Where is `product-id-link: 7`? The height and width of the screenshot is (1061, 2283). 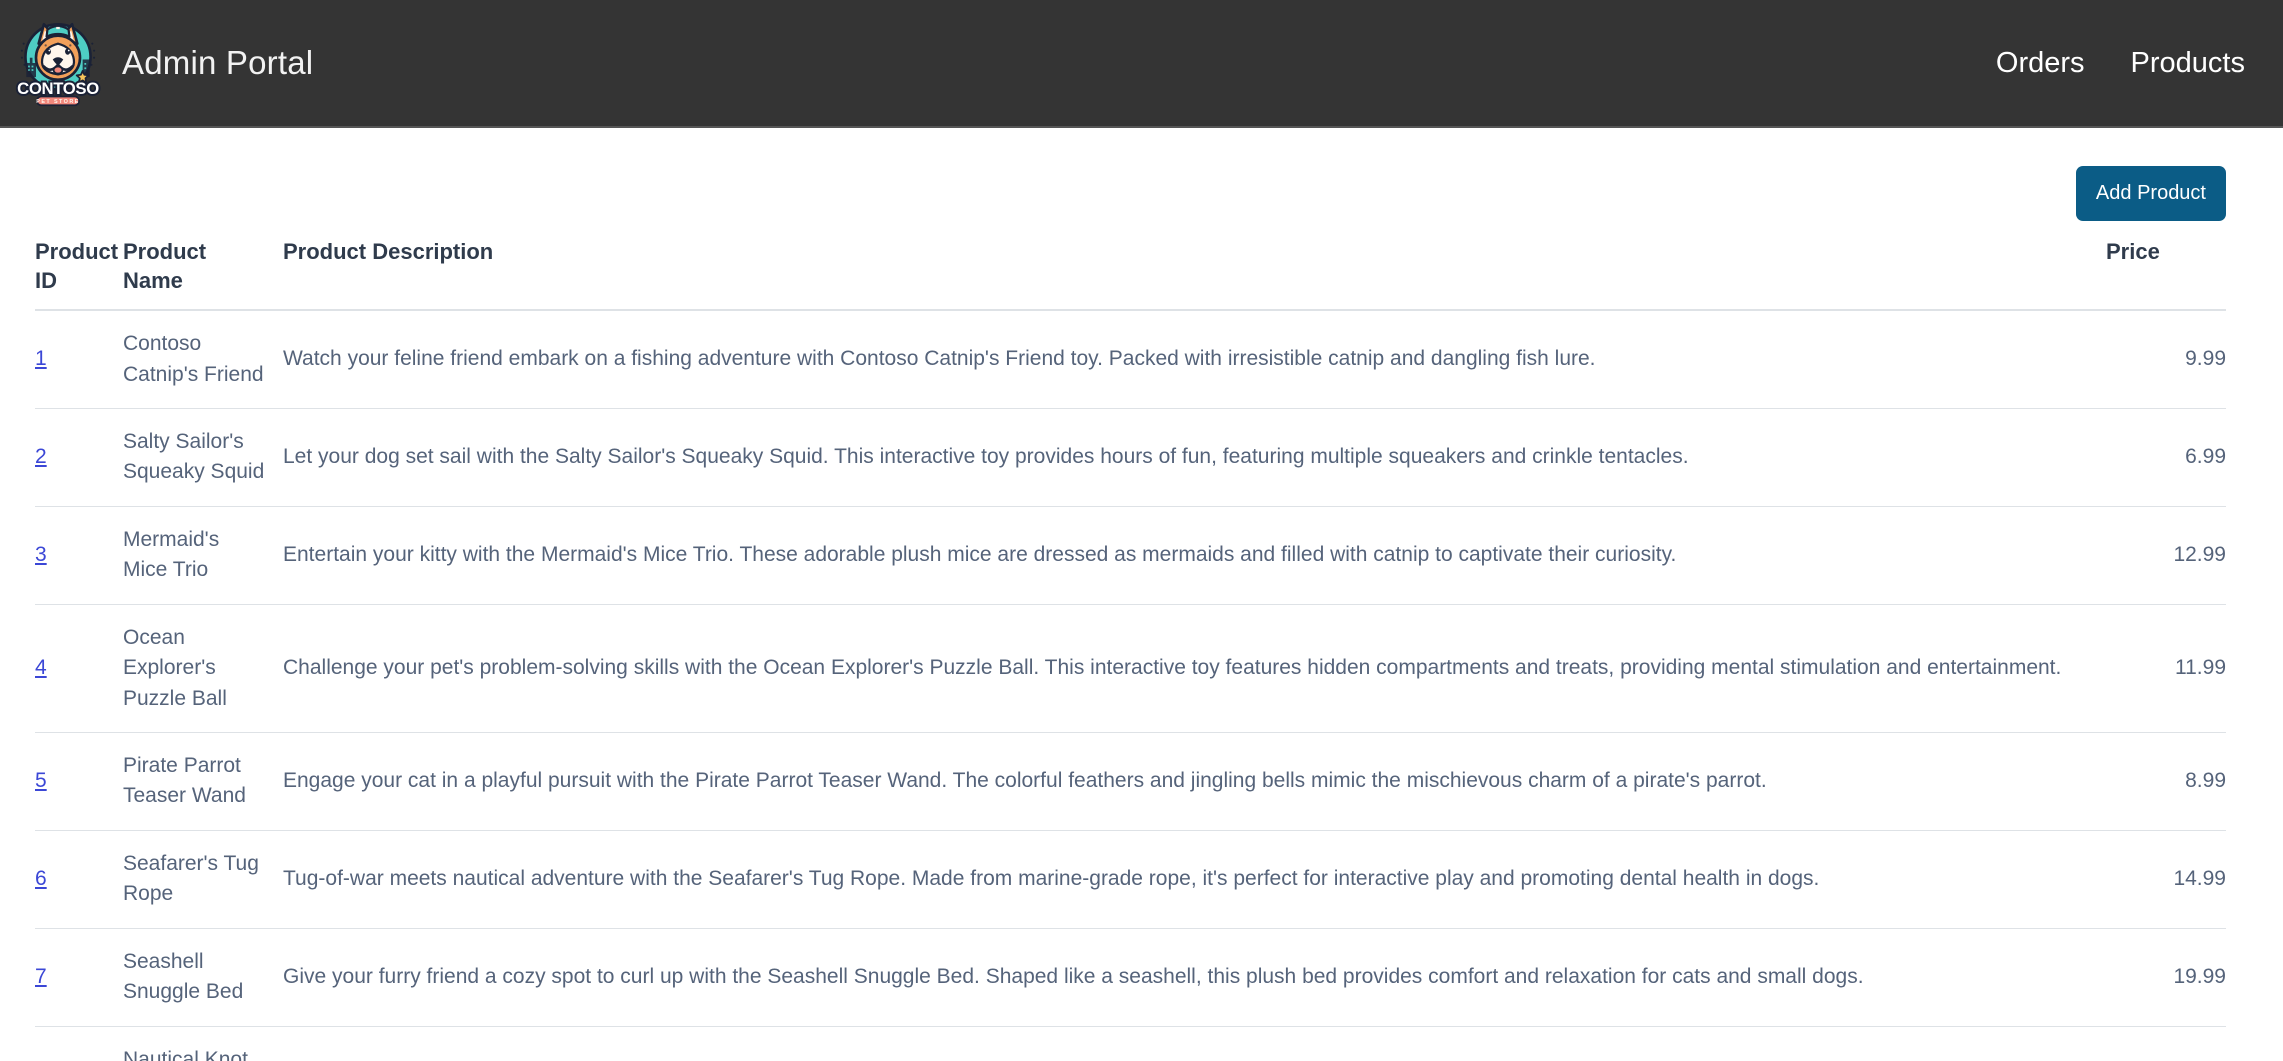 product-id-link: 7 is located at coordinates (41, 976).